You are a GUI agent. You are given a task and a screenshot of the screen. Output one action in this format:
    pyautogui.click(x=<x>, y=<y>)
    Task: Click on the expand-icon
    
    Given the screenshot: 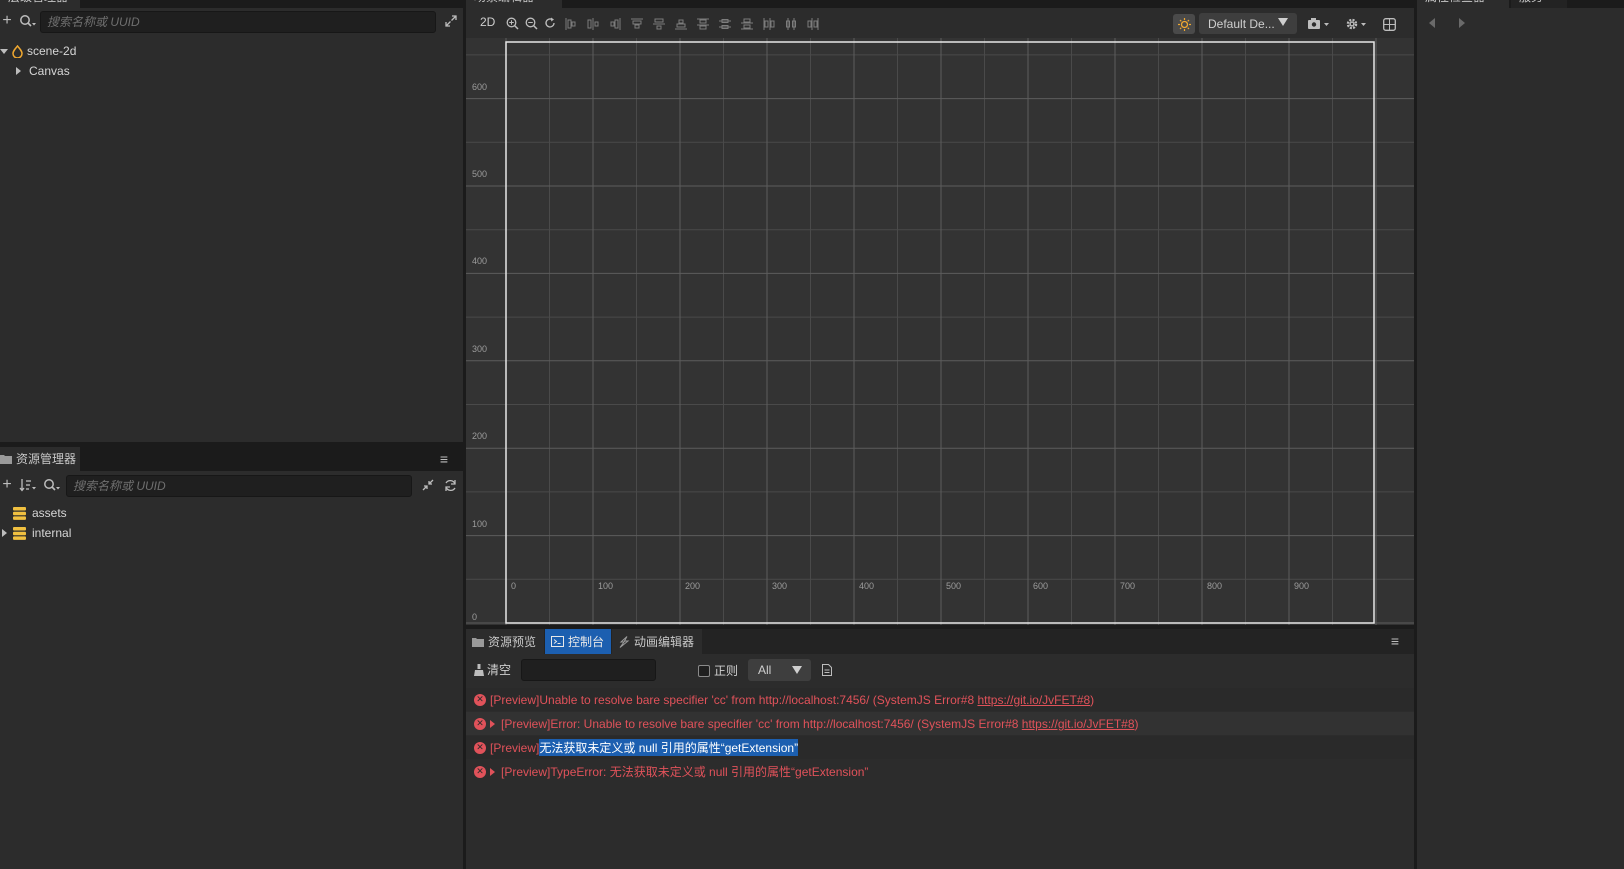 What is the action you would take?
    pyautogui.click(x=451, y=21)
    